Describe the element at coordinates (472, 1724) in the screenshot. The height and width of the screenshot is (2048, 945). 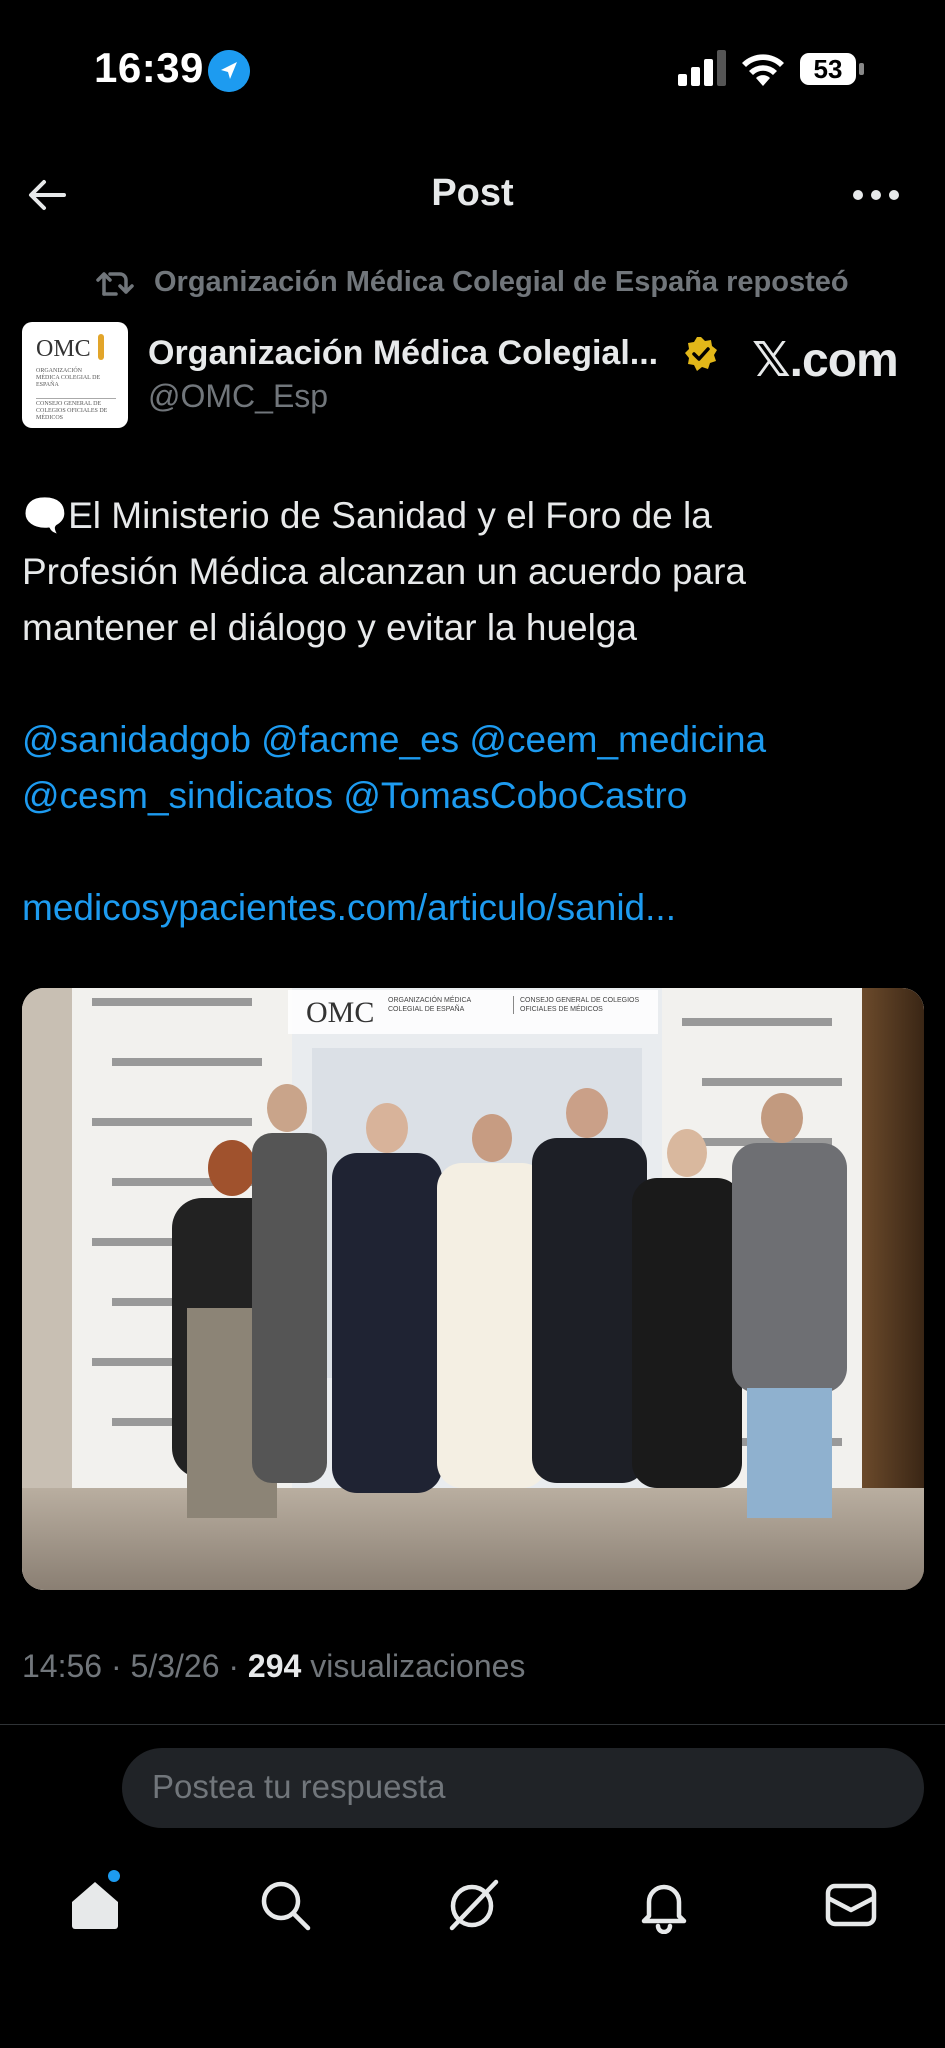
I see `divider` at that location.